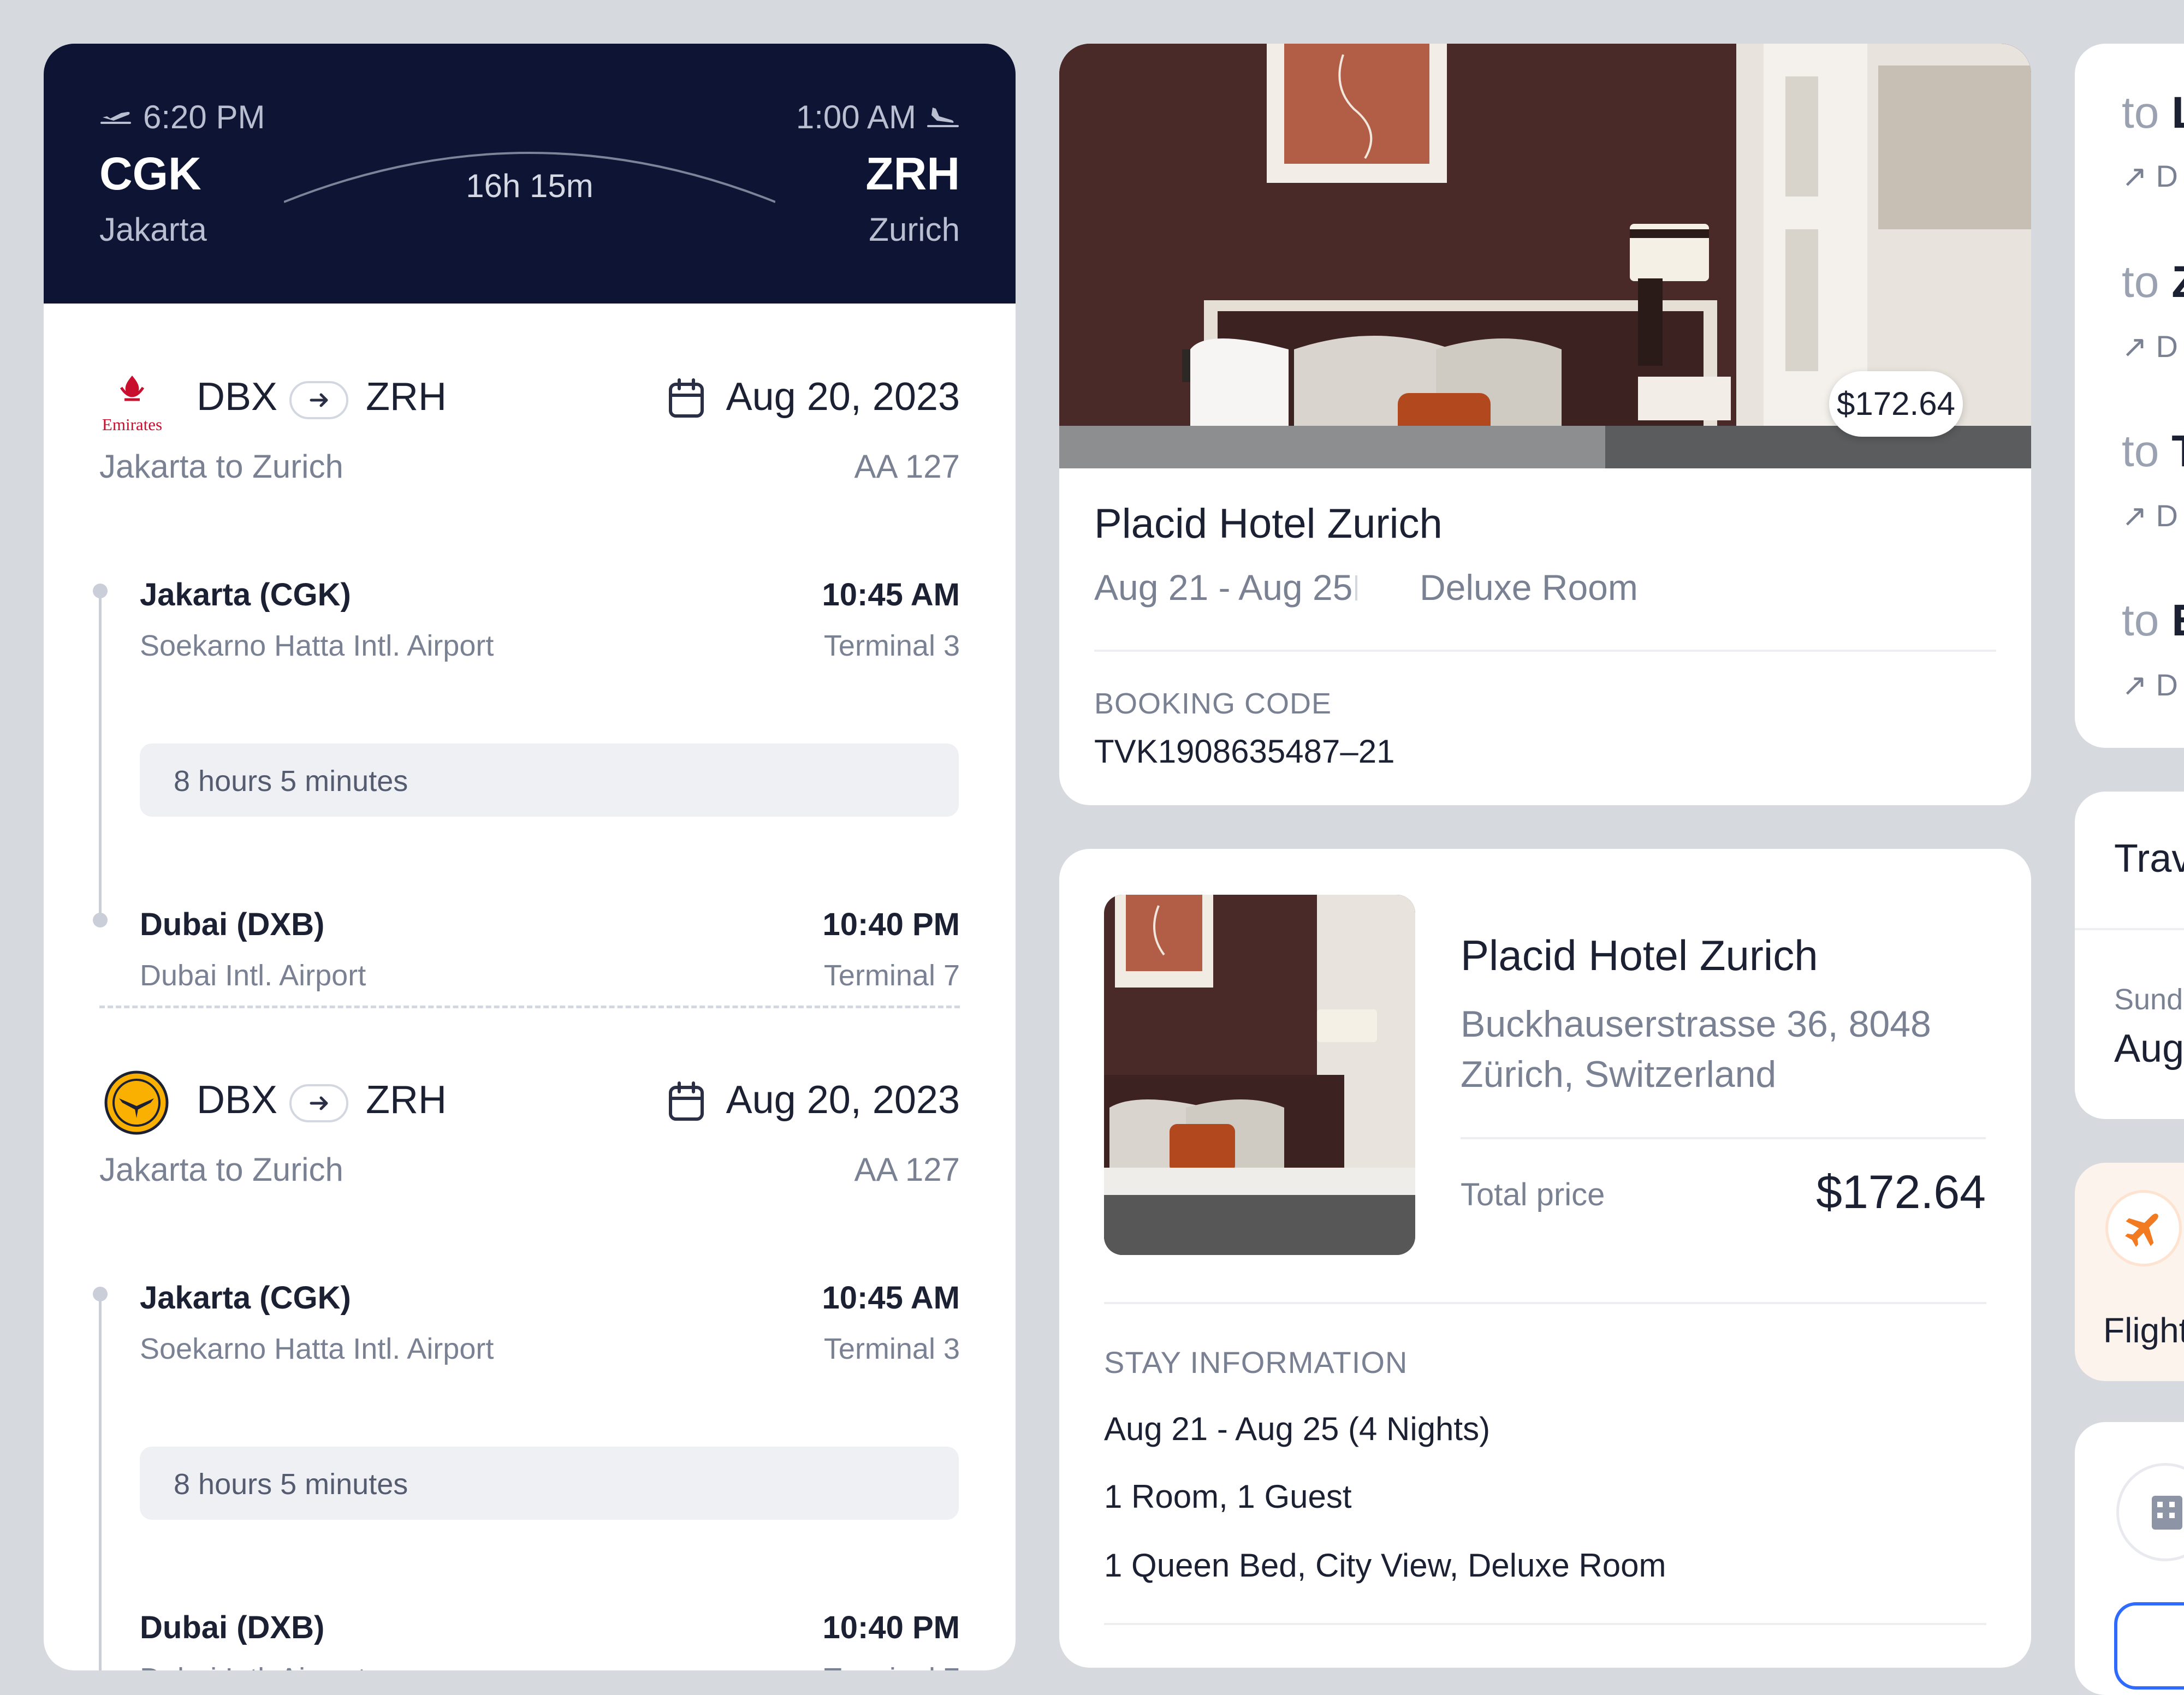 This screenshot has height=1695, width=2184. I want to click on price-badge: $172.64, so click(1896, 404).